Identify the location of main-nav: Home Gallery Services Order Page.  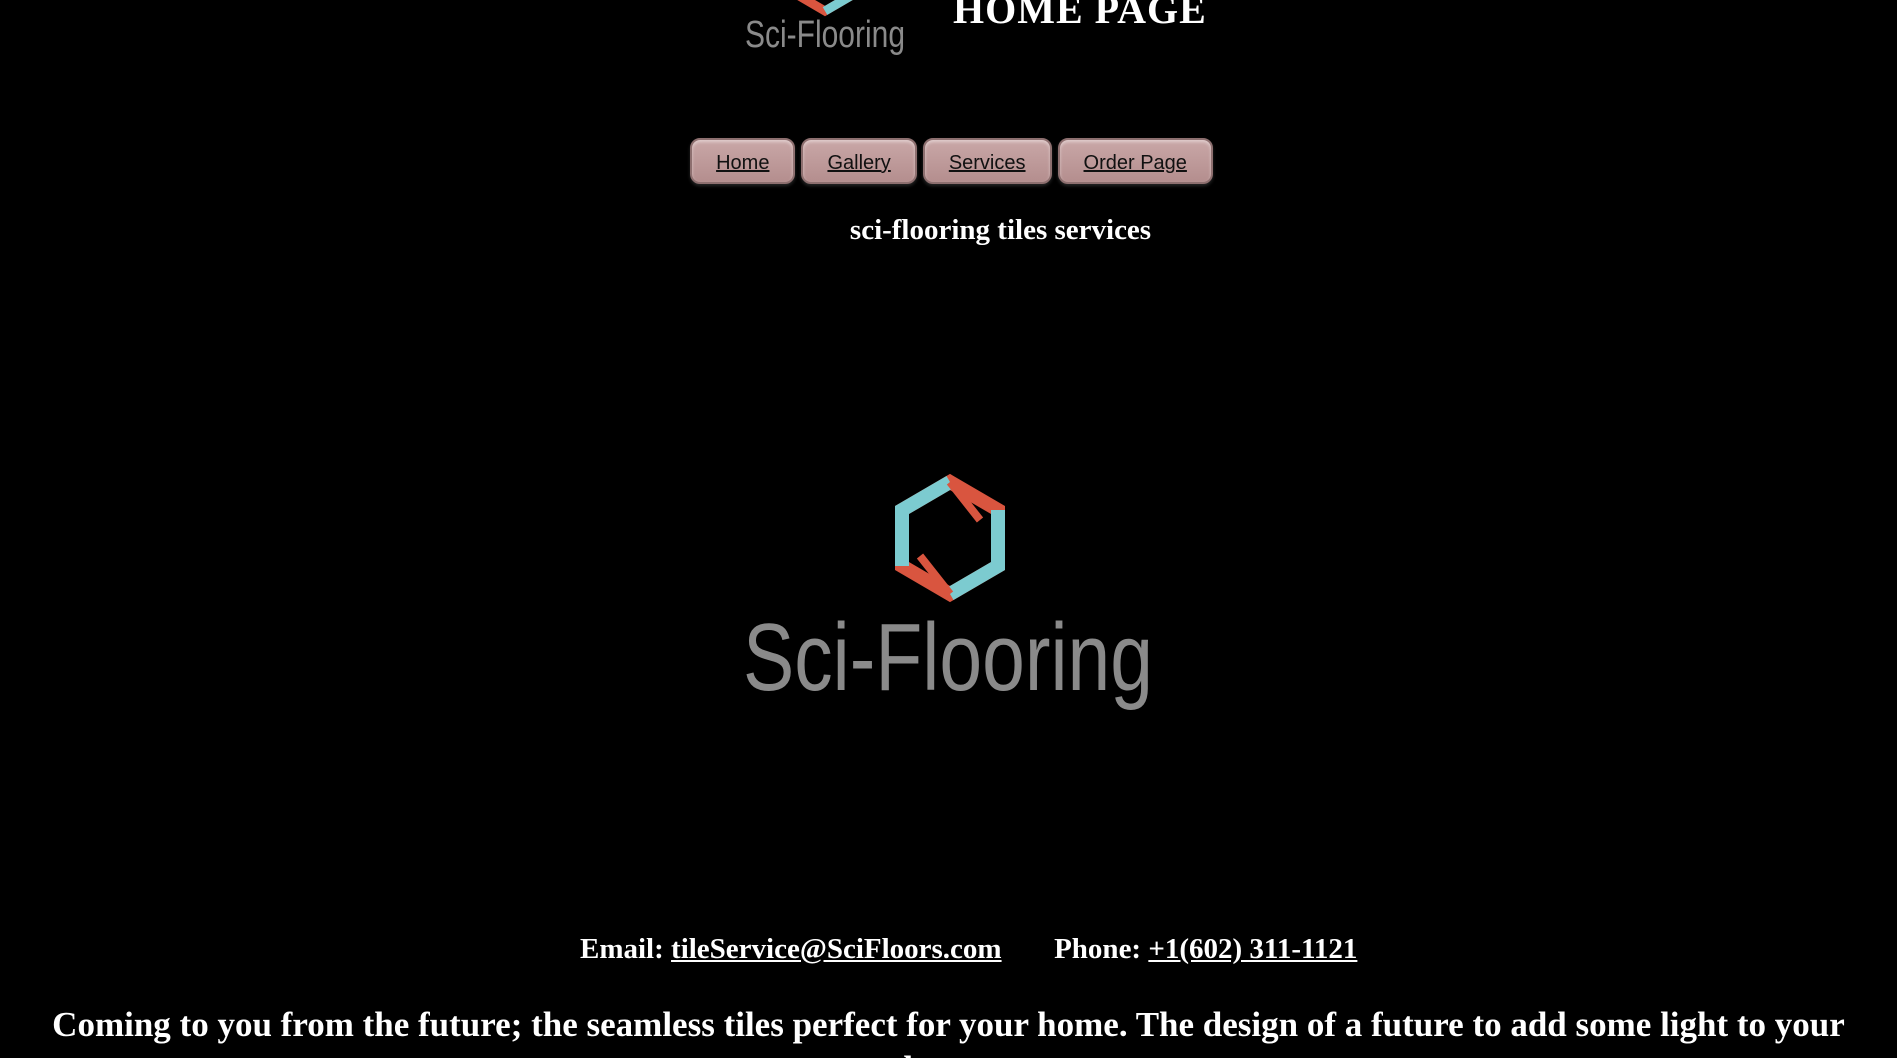
(948, 161).